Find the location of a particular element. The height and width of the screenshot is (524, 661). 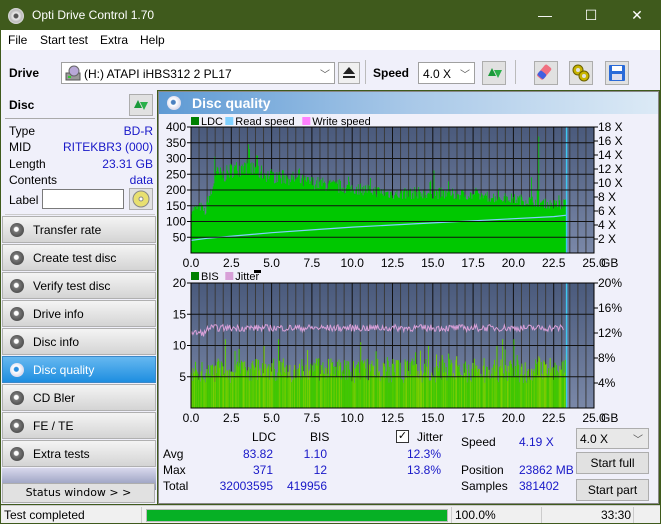

avg-ldc: 83.82 is located at coordinates (257, 454).